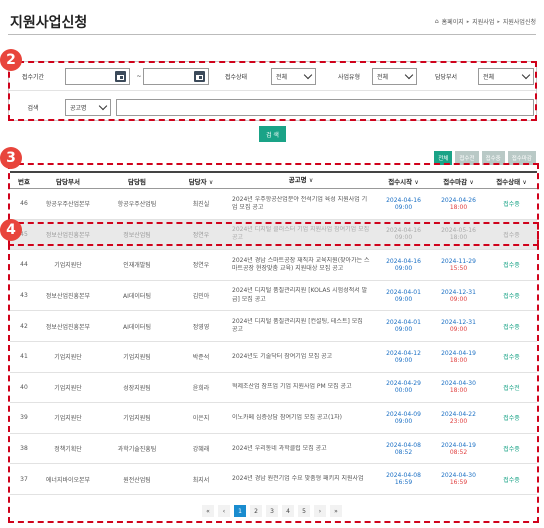  I want to click on period-end-input, so click(176, 76).